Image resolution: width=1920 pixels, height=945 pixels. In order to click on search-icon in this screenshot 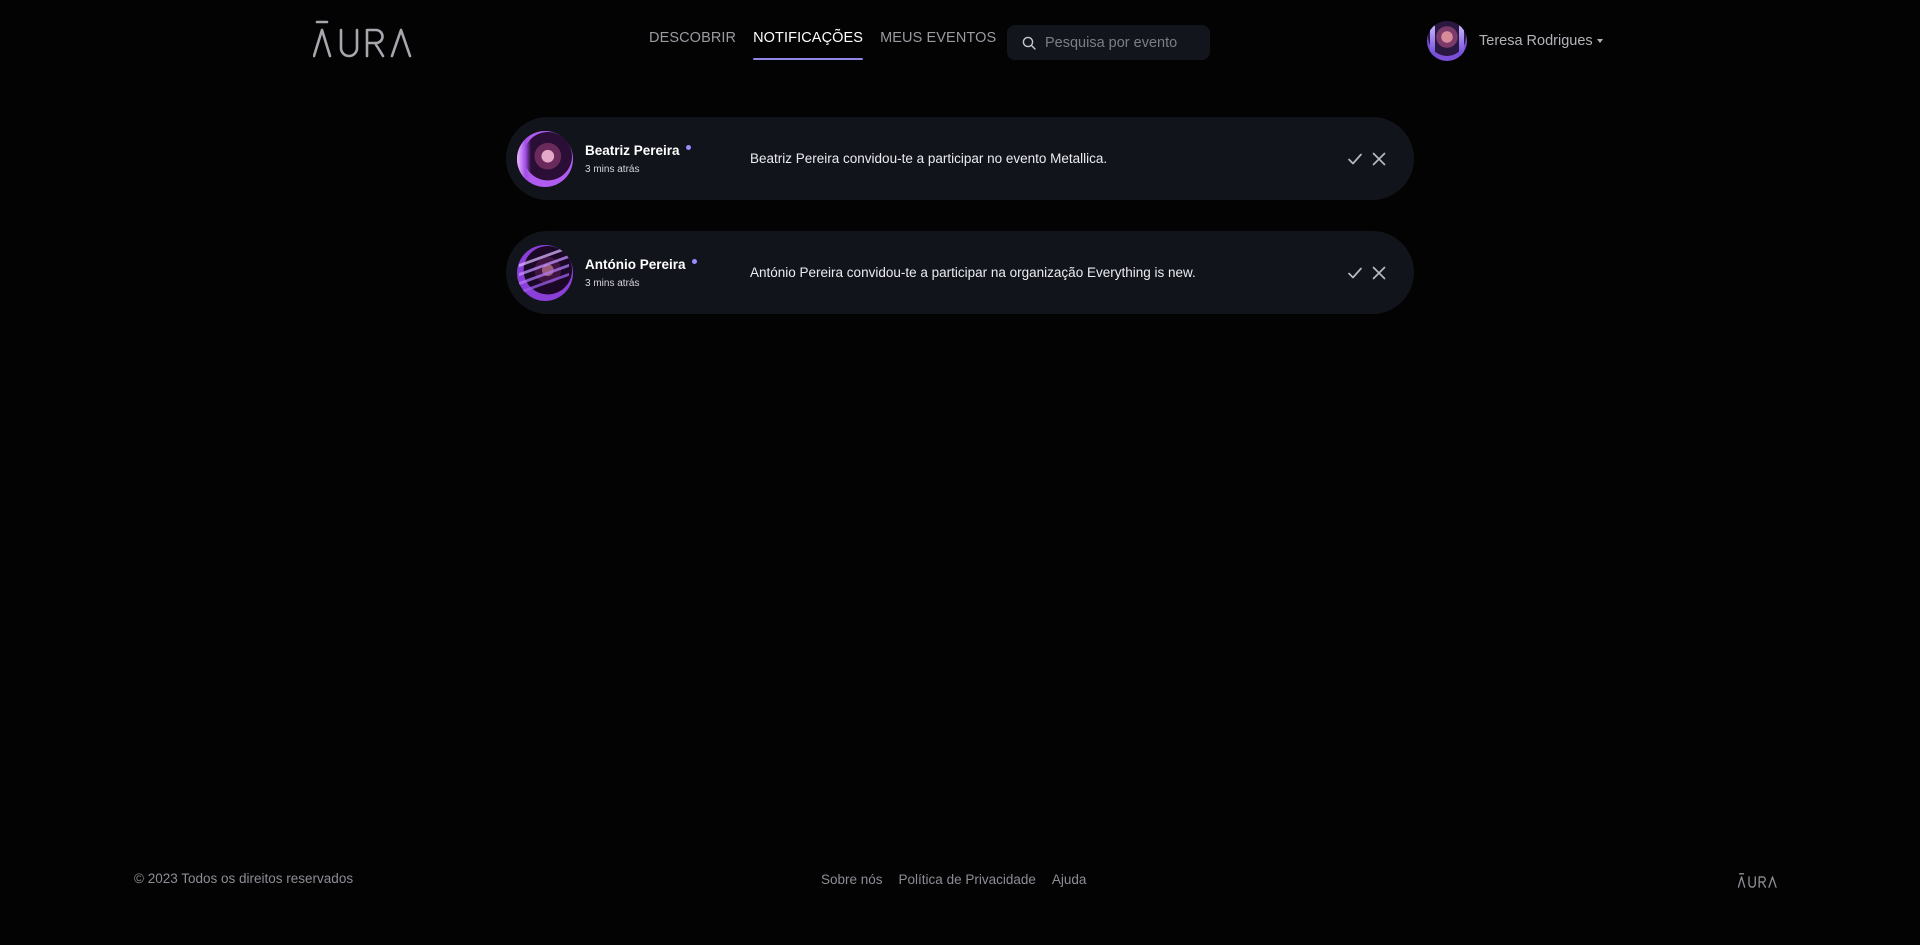, I will do `click(1029, 43)`.